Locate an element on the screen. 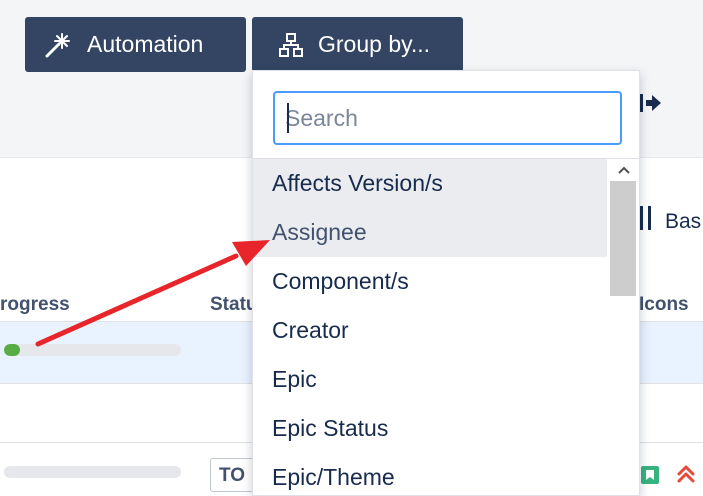 The image size is (703, 496). search-field is located at coordinates (447, 118).